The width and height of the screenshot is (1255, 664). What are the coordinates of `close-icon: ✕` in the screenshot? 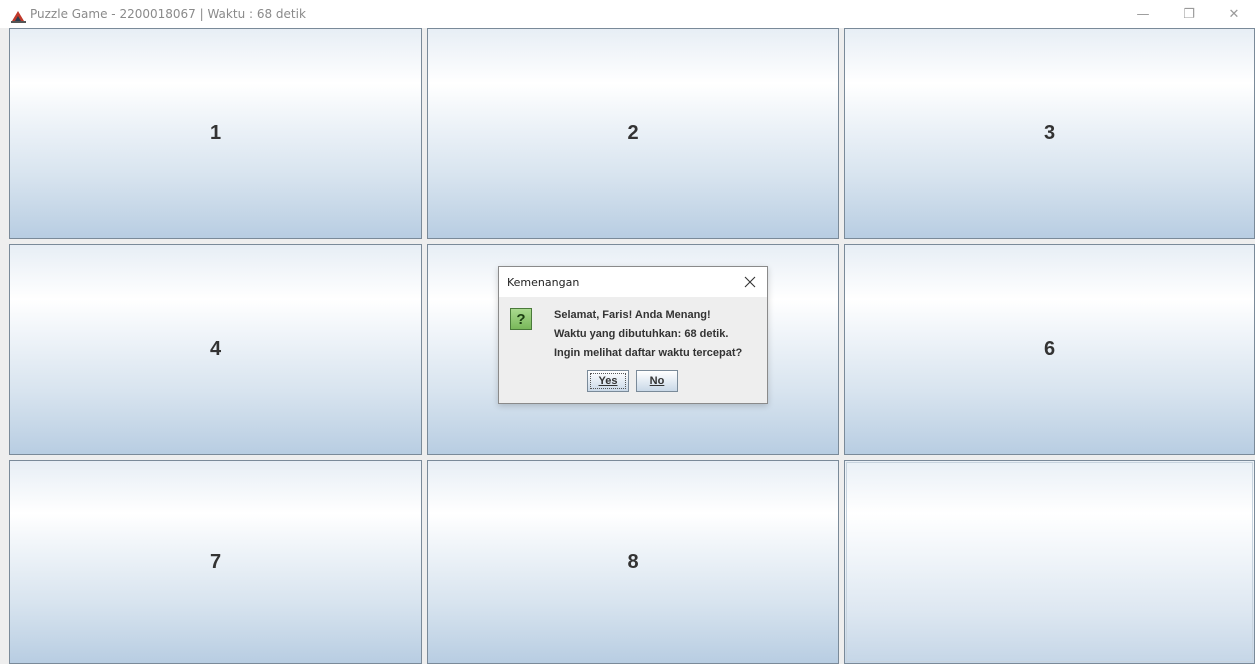 It's located at (1234, 14).